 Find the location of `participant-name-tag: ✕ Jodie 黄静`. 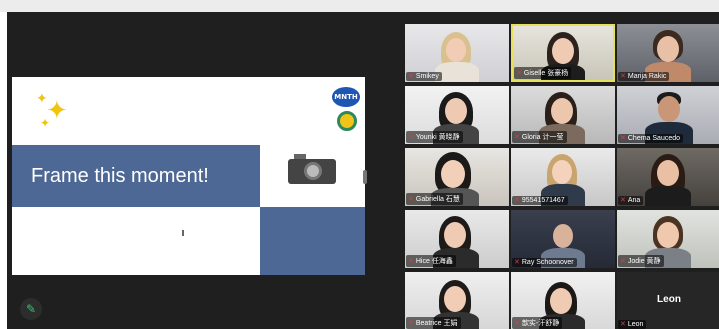

participant-name-tag: ✕ Jodie 黄静 is located at coordinates (641, 261).